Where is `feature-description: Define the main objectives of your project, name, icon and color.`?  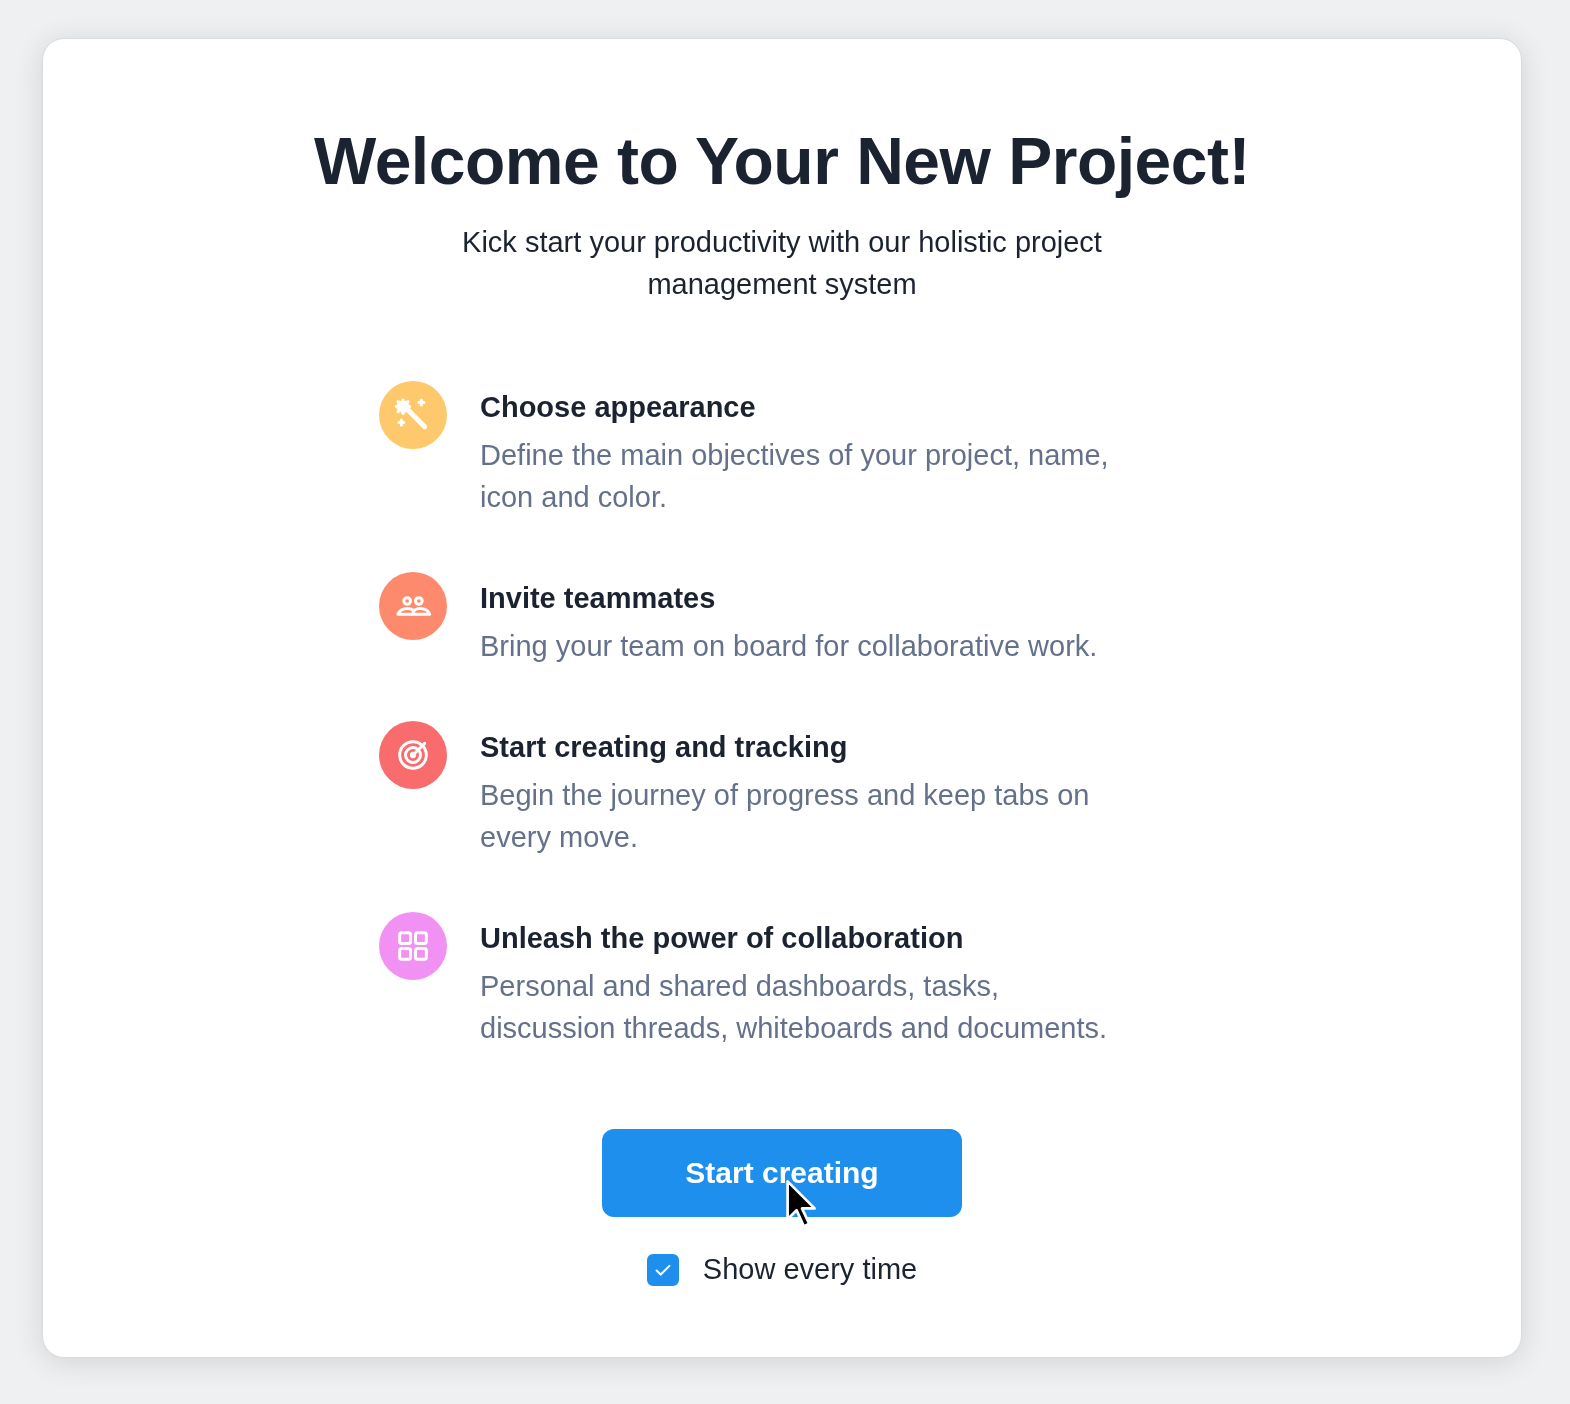 feature-description: Define the main objectives of your project, name, icon and color. is located at coordinates (795, 476).